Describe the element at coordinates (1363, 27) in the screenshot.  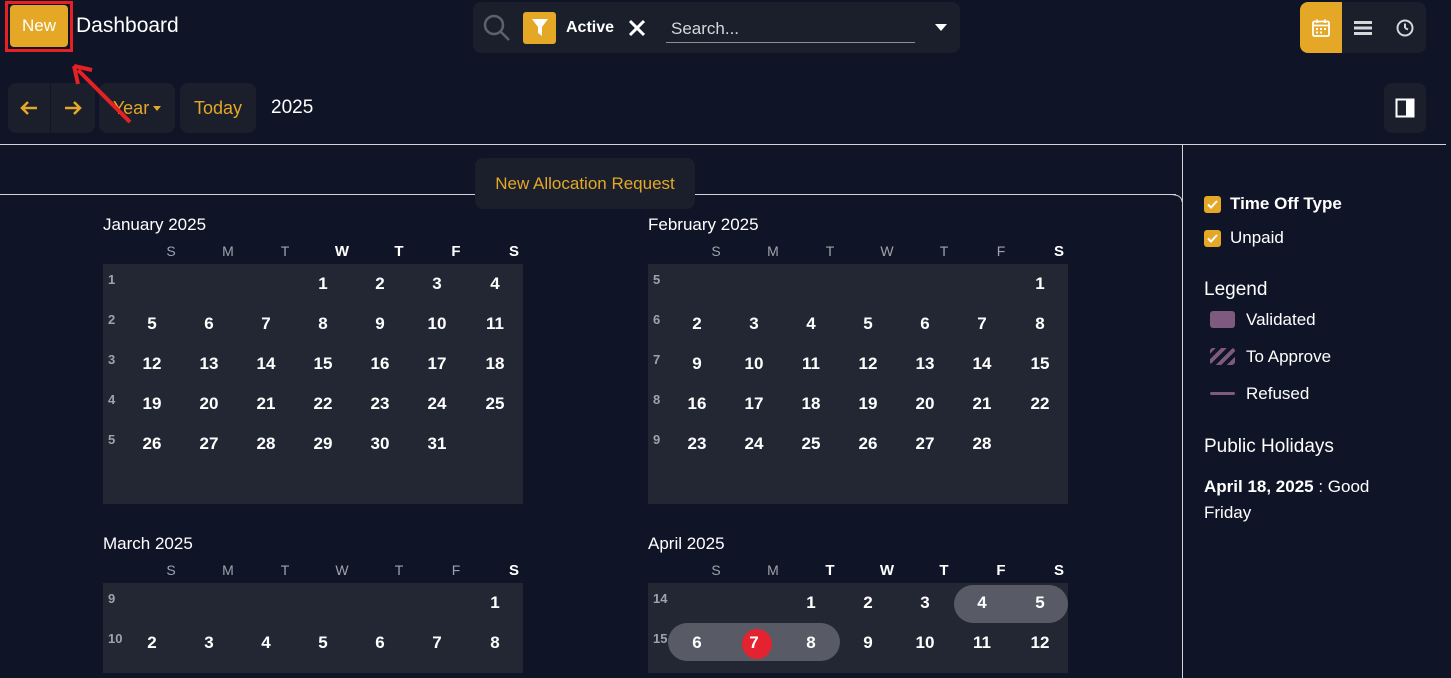
I see `list-icon` at that location.